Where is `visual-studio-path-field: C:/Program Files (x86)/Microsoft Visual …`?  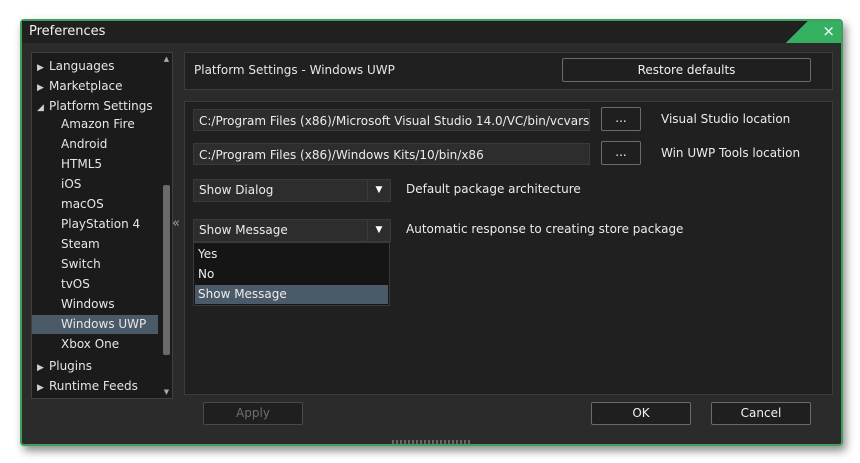
visual-studio-path-field: C:/Program Files (x86)/Microsoft Visual … is located at coordinates (391, 120).